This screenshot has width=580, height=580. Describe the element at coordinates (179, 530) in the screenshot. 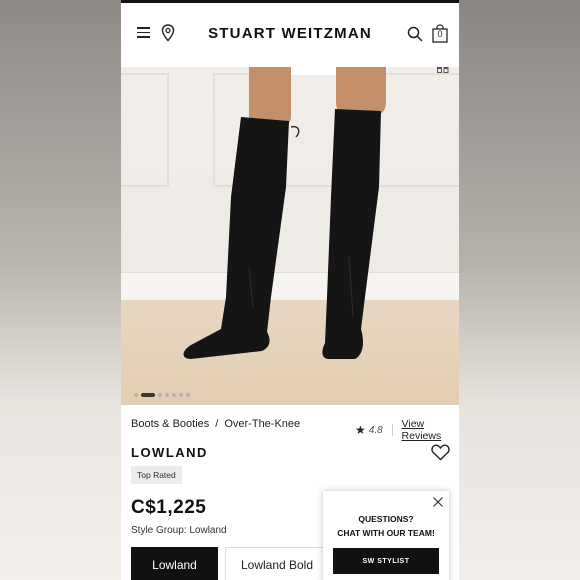

I see `style-group-label: Style Group: Lowland` at that location.